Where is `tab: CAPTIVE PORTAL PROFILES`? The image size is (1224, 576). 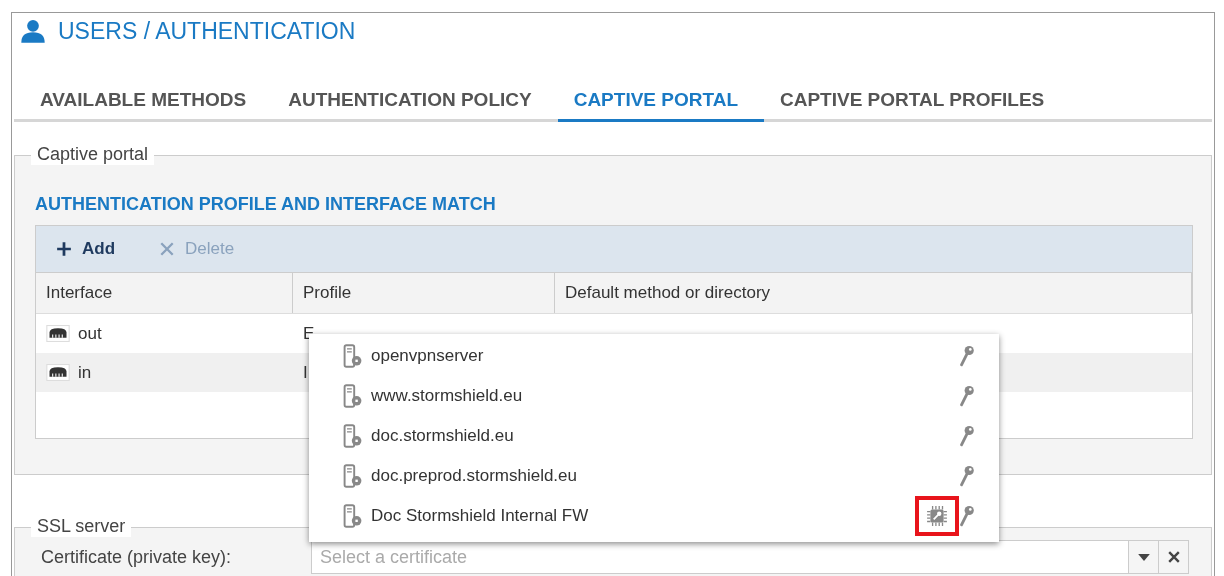
tab: CAPTIVE PORTAL PROFILES is located at coordinates (917, 101).